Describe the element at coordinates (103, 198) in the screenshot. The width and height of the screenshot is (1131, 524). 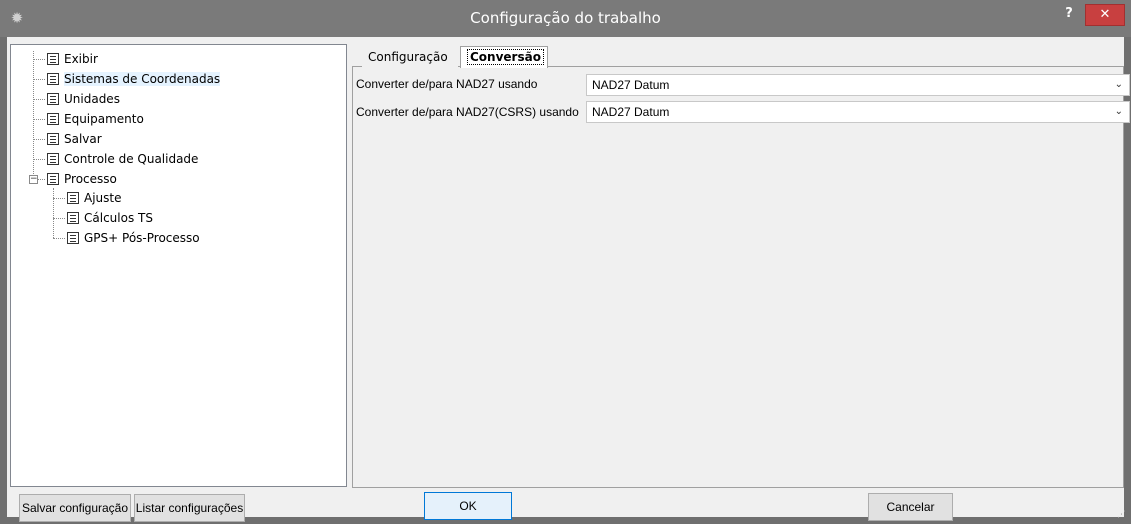
I see `tree-item-label: Ajuste` at that location.